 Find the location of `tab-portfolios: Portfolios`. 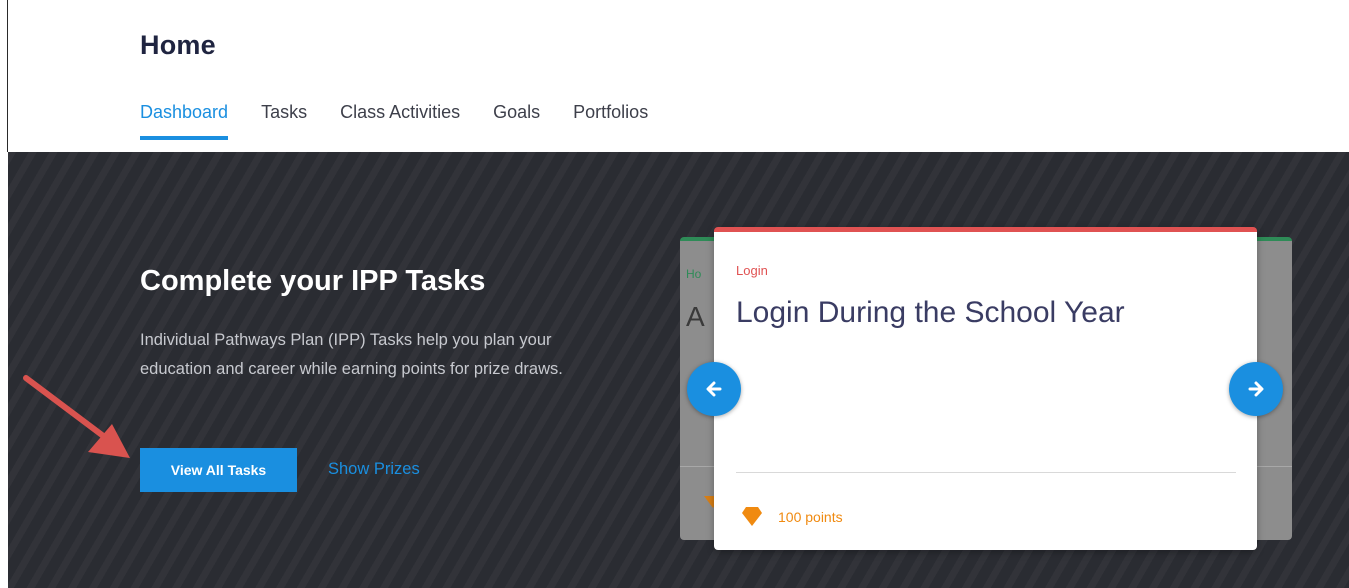

tab-portfolios: Portfolios is located at coordinates (610, 119).